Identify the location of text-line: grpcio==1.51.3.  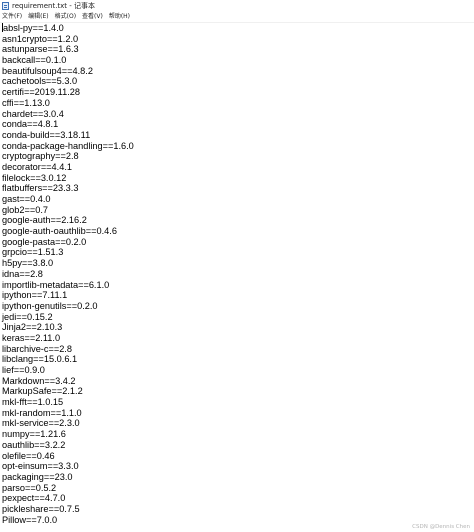
(33, 252).